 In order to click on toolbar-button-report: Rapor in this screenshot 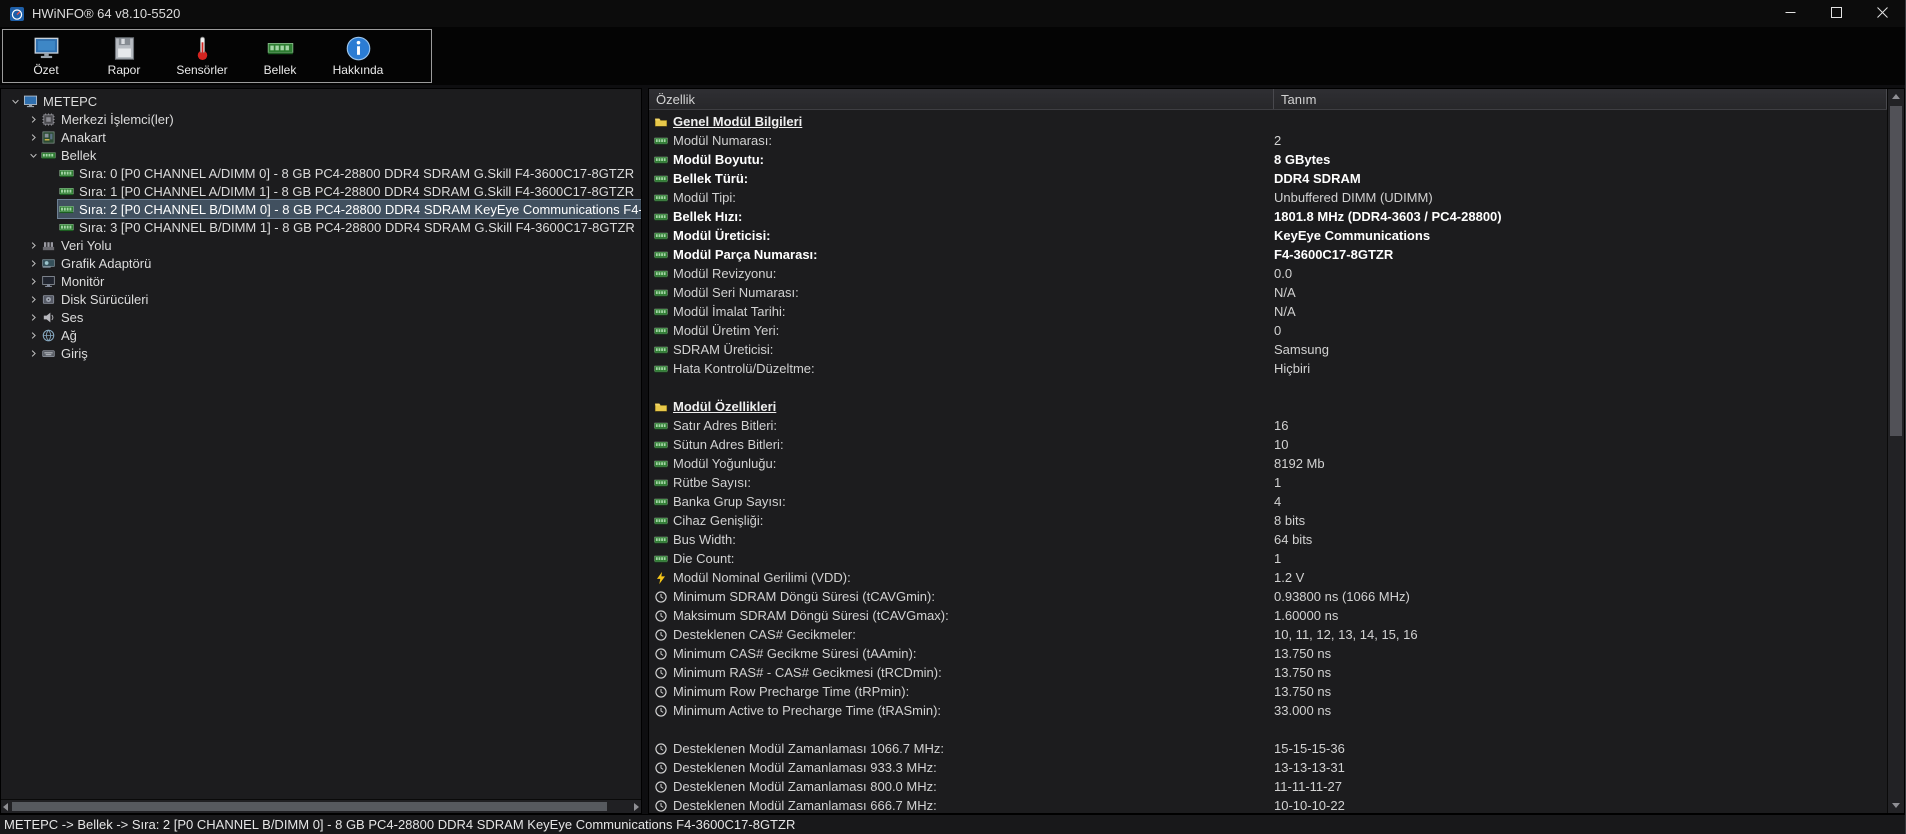, I will do `click(124, 56)`.